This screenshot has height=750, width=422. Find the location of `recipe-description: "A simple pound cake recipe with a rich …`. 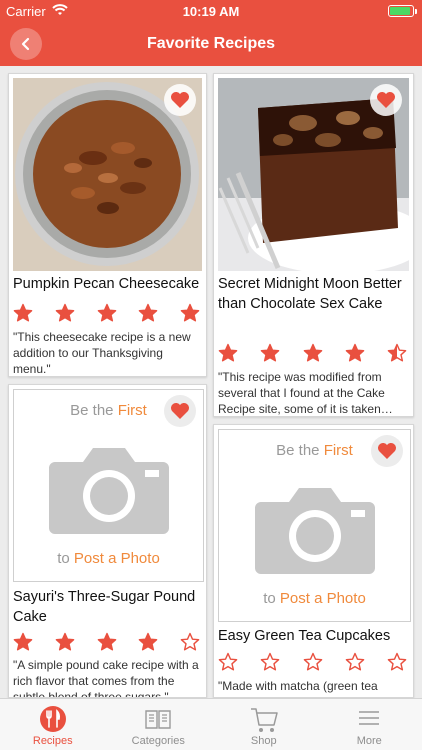

recipe-description: "A simple pound cake recipe with a rich … is located at coordinates (106, 678).